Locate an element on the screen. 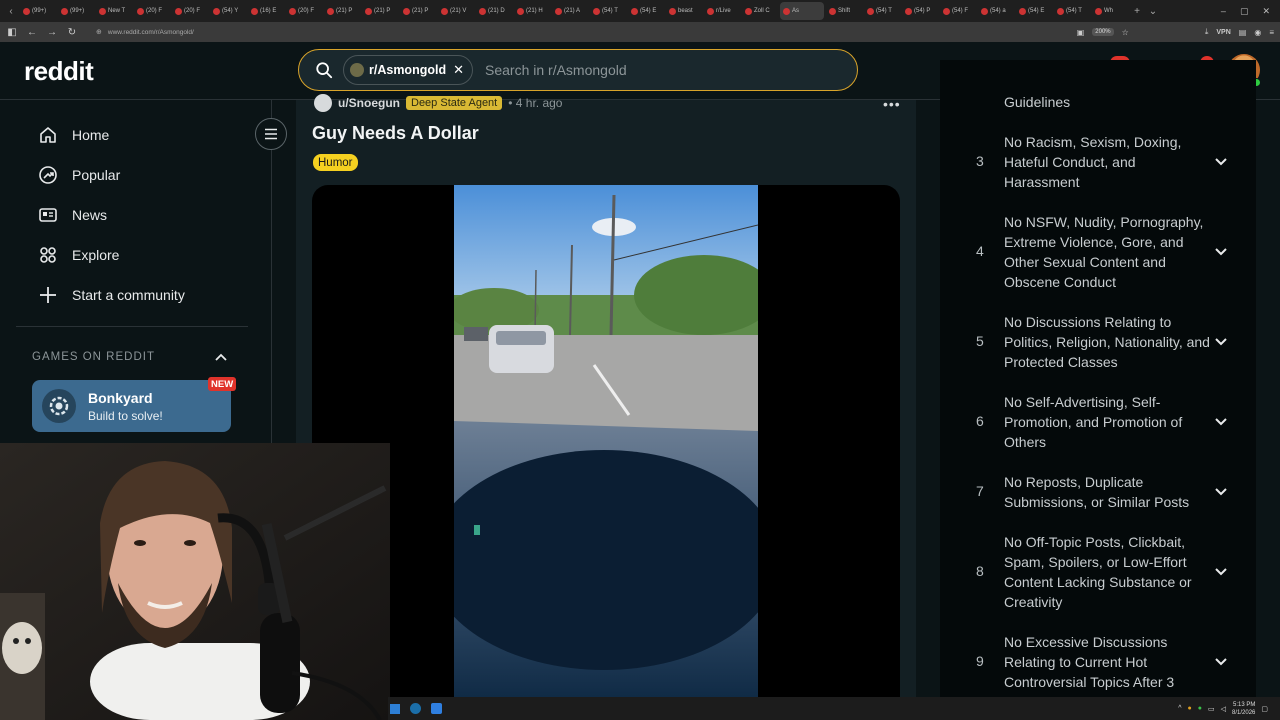  tab-list-icon: ⌄ is located at coordinates (1153, 11).